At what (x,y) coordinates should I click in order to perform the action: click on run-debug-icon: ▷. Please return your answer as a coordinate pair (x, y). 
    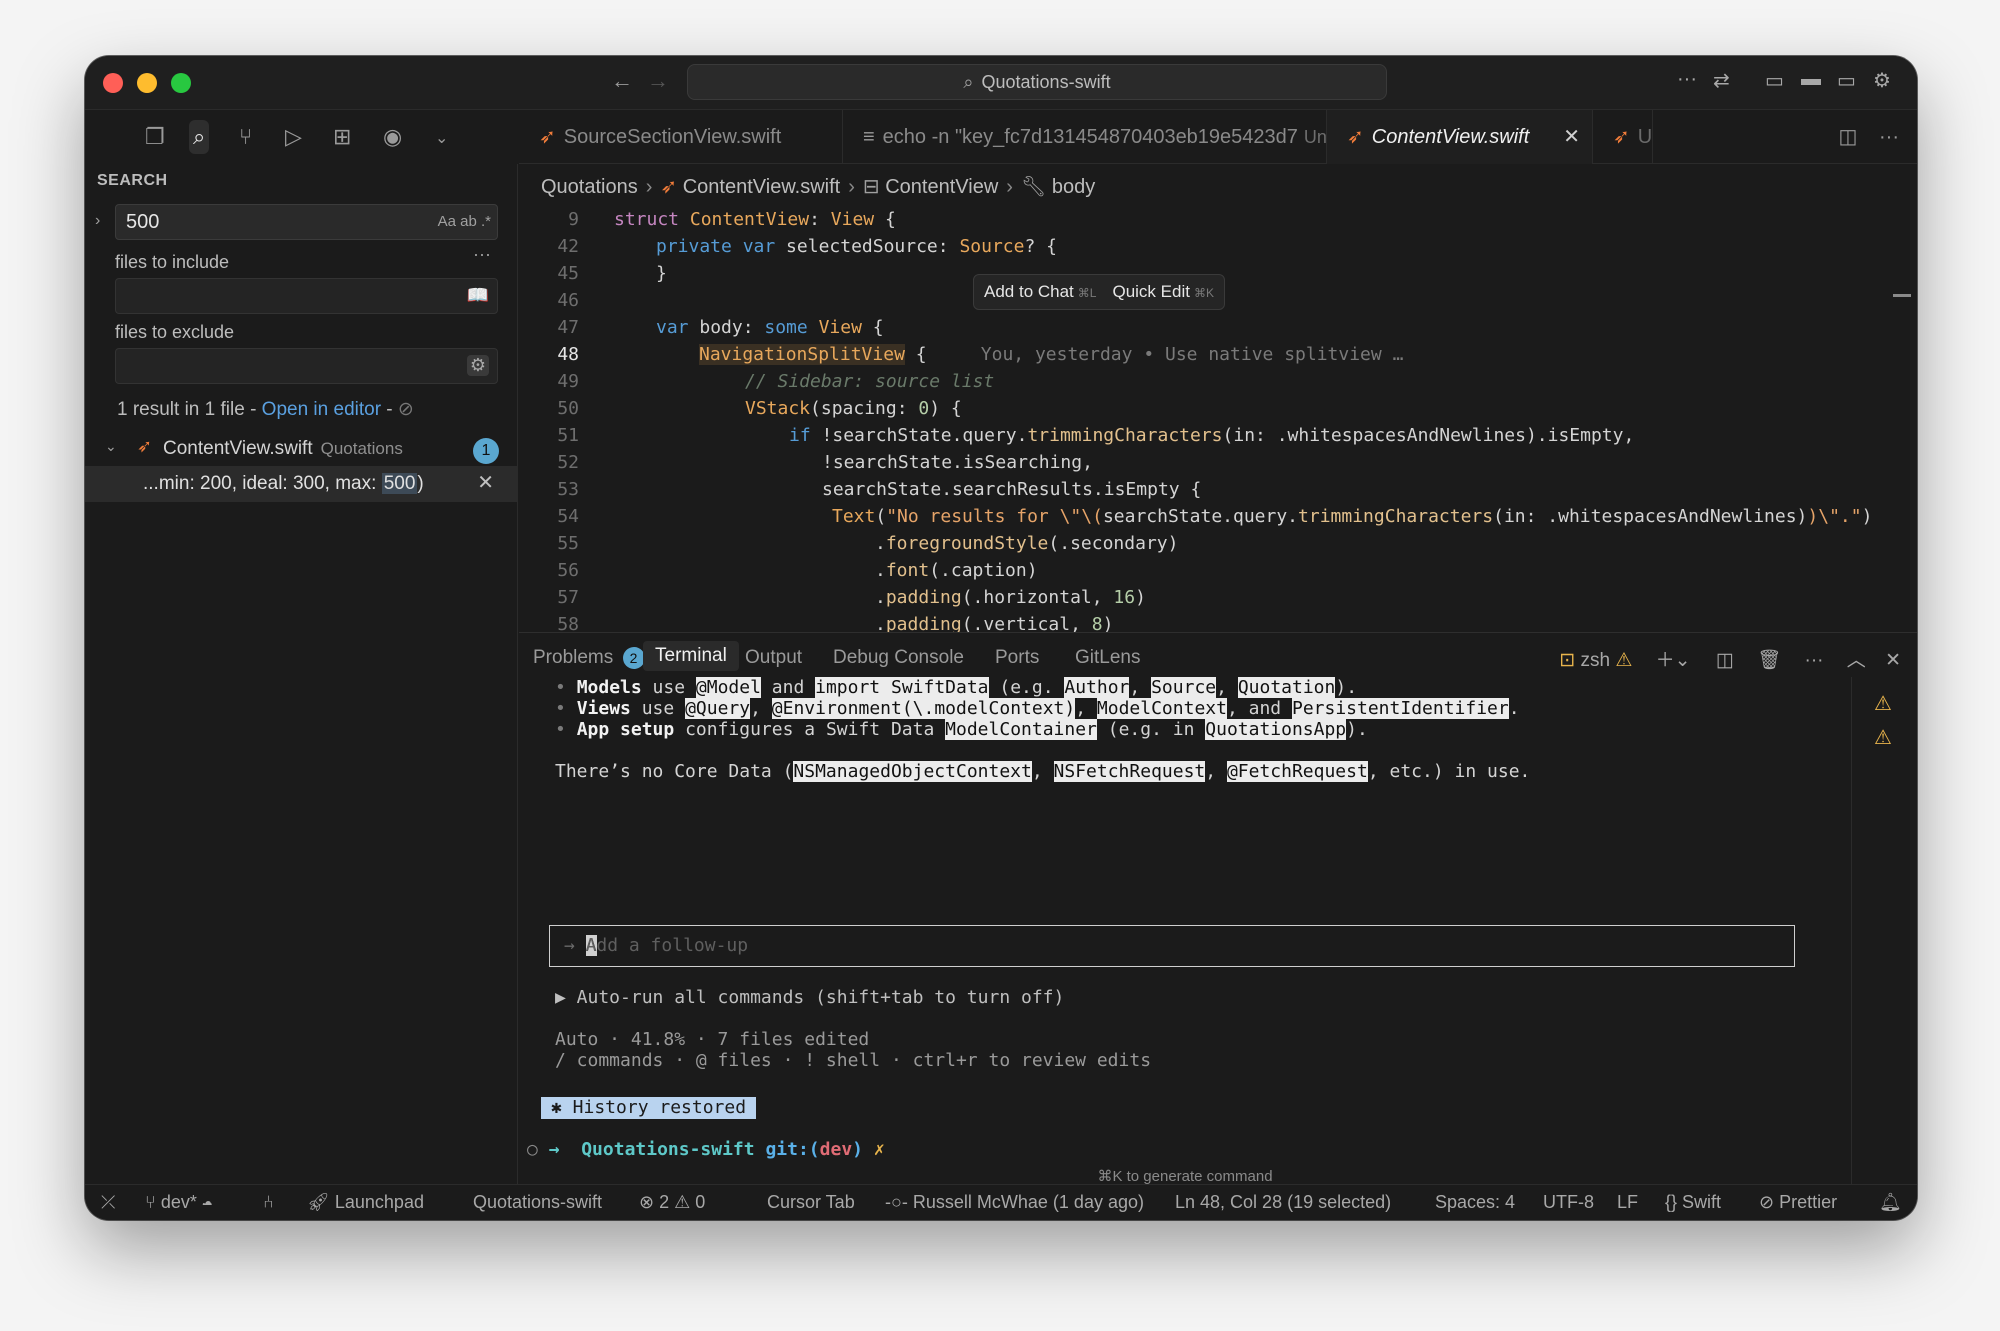
    Looking at the image, I should click on (293, 137).